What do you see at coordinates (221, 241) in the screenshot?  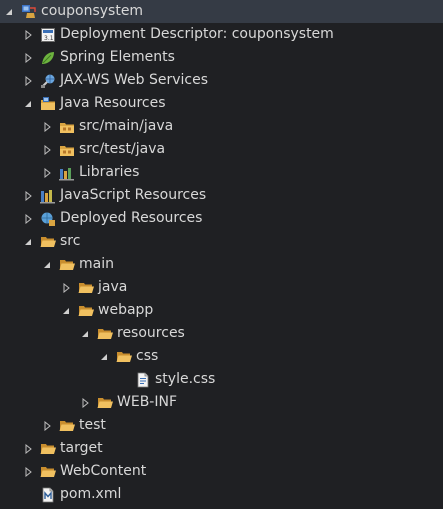 I see `tree-item-src: src` at bounding box center [221, 241].